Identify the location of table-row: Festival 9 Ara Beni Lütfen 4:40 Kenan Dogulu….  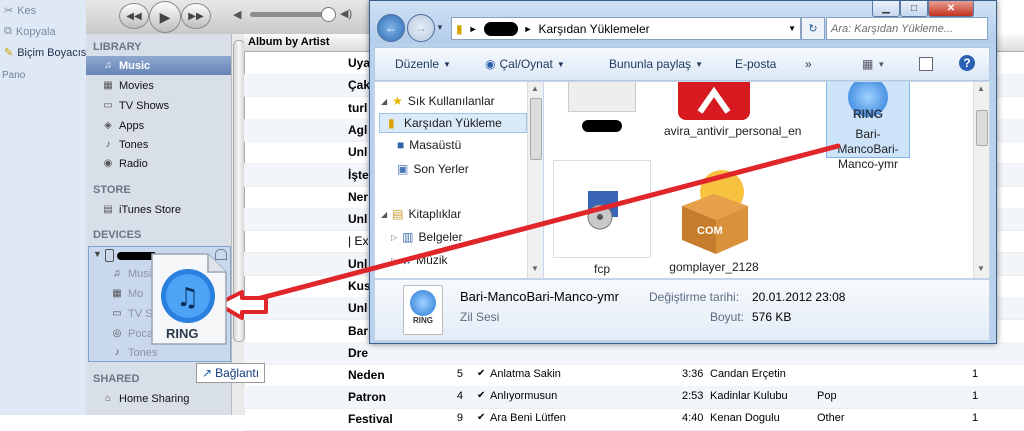
(634, 419).